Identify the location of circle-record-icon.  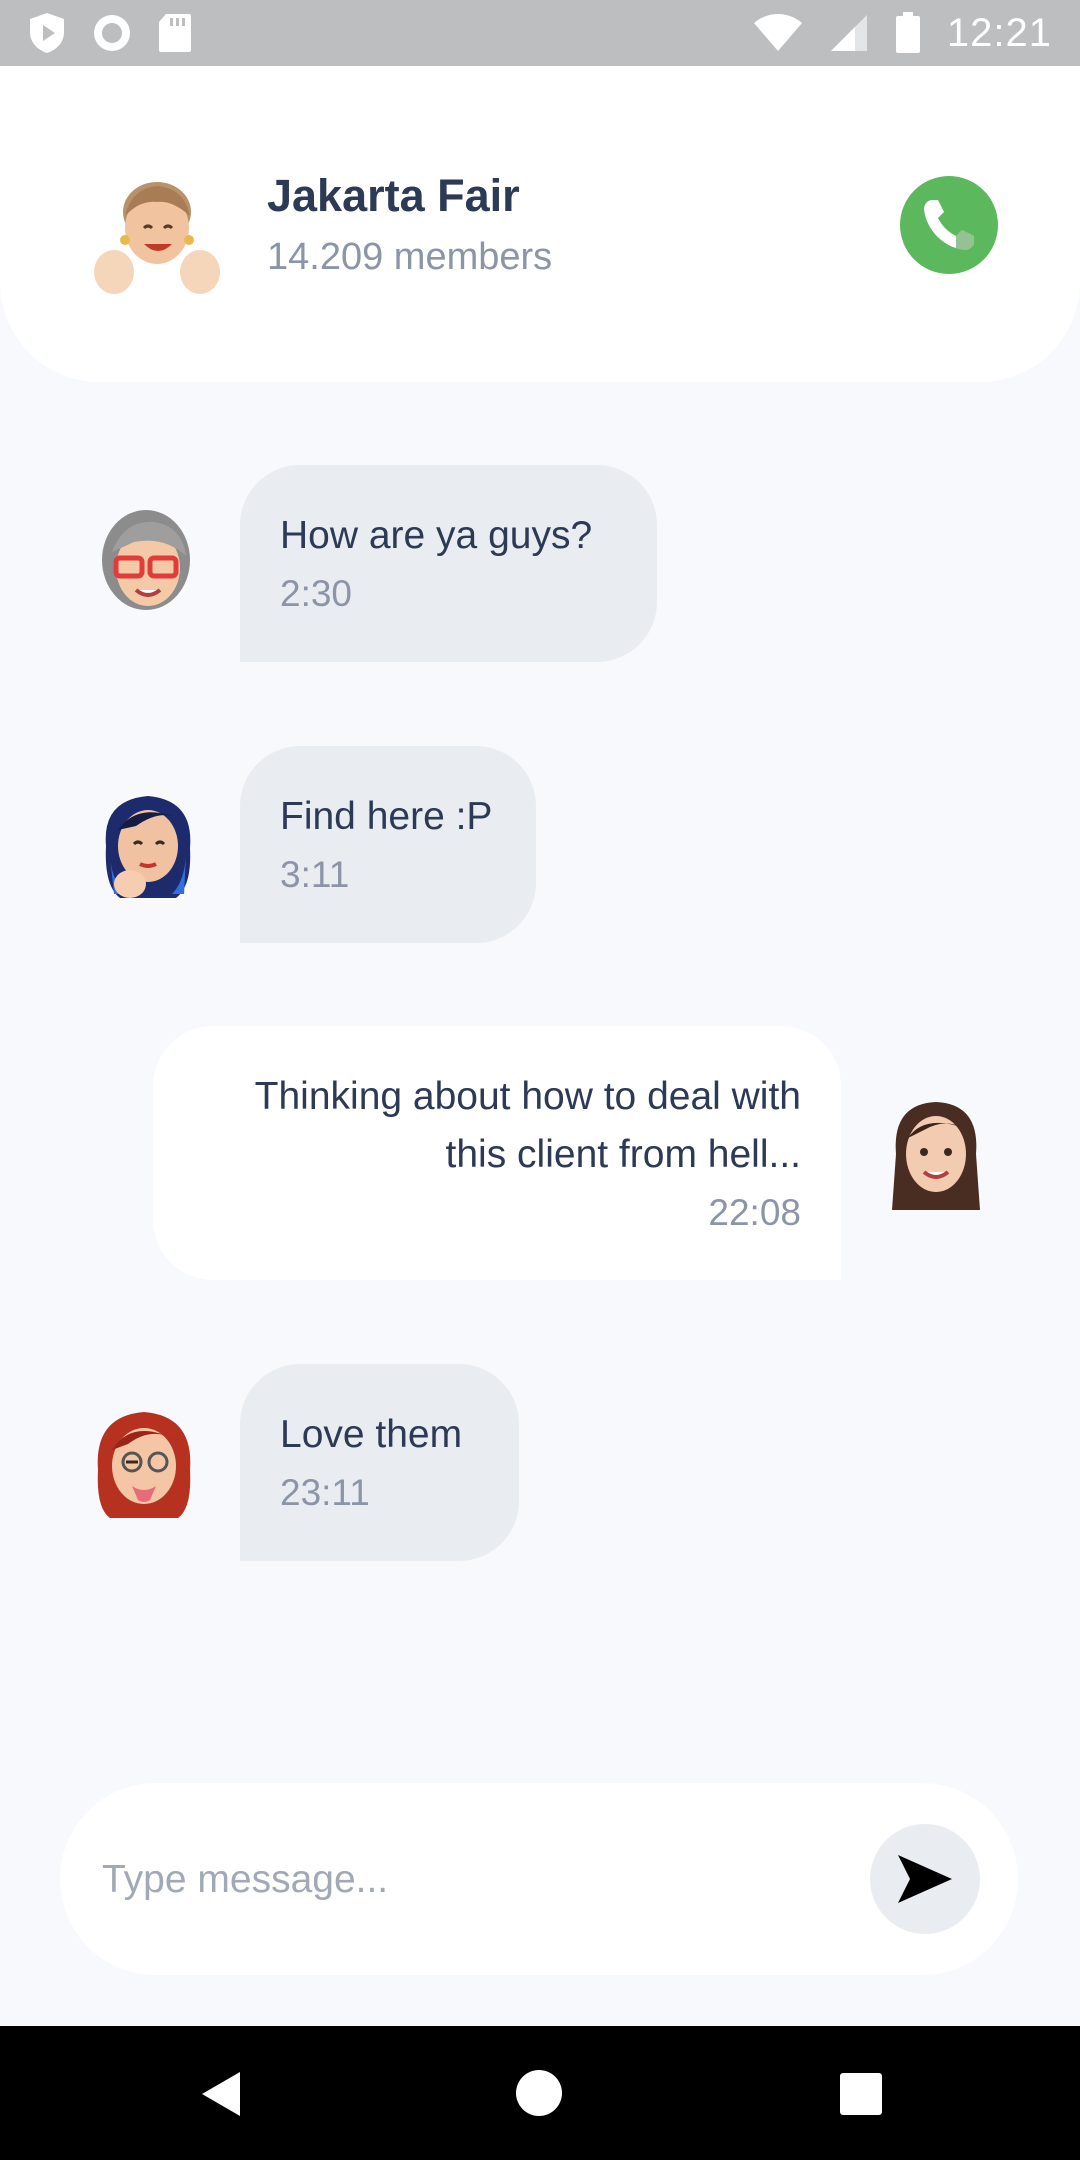
(112, 33).